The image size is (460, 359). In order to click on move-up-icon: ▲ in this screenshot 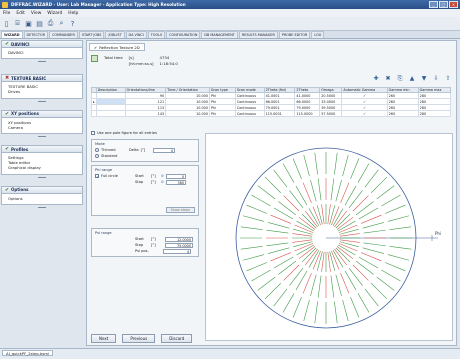, I will do `click(412, 79)`.